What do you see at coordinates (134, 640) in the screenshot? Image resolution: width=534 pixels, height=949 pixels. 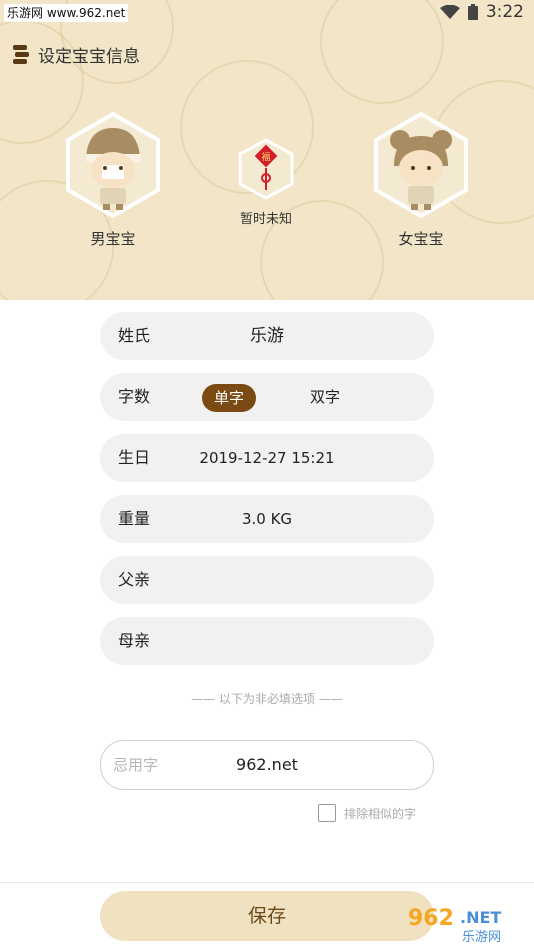 I see `mother-label: 母亲` at bounding box center [134, 640].